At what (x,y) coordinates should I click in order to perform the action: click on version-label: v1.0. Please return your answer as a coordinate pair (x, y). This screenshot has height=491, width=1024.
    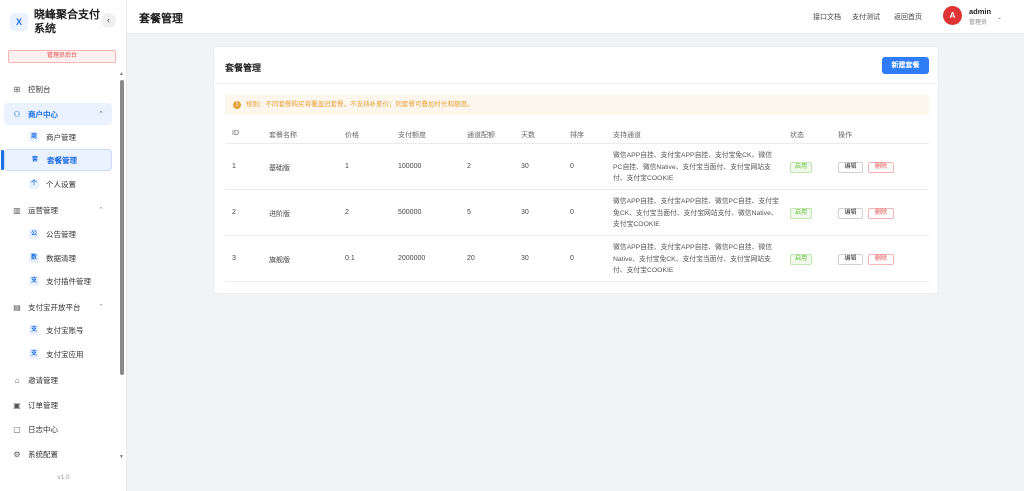
    Looking at the image, I should click on (63, 477).